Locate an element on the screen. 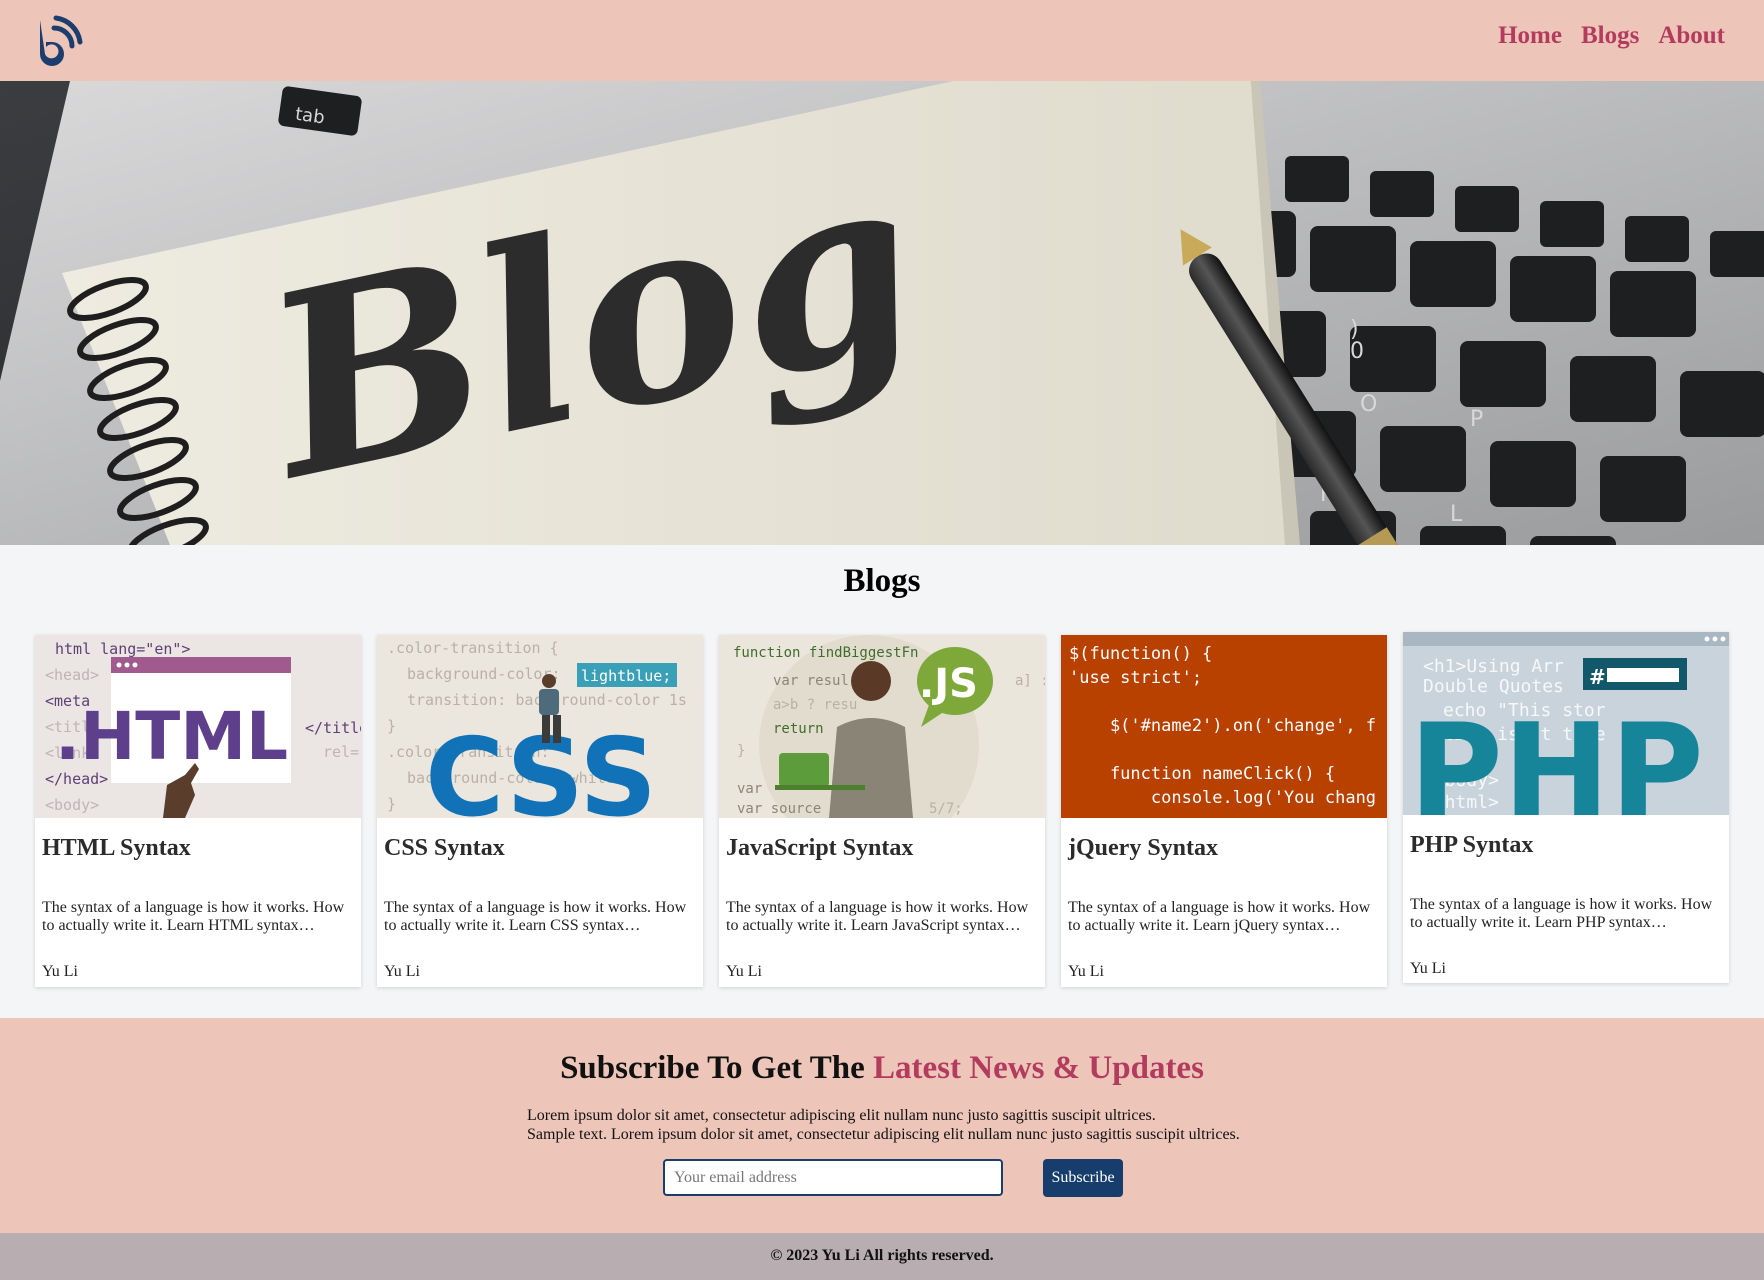 The width and height of the screenshot is (1764, 1280). svg-text: <body> is located at coordinates (72, 805).